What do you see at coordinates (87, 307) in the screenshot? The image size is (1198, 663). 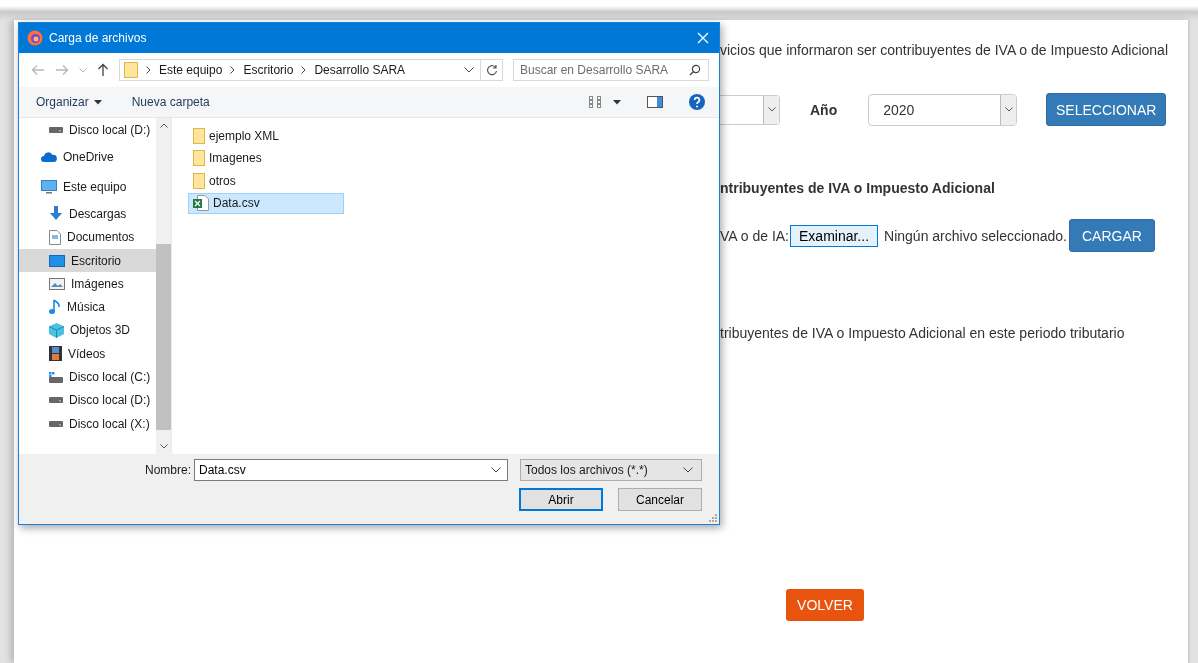 I see `sidebar-item: Música` at bounding box center [87, 307].